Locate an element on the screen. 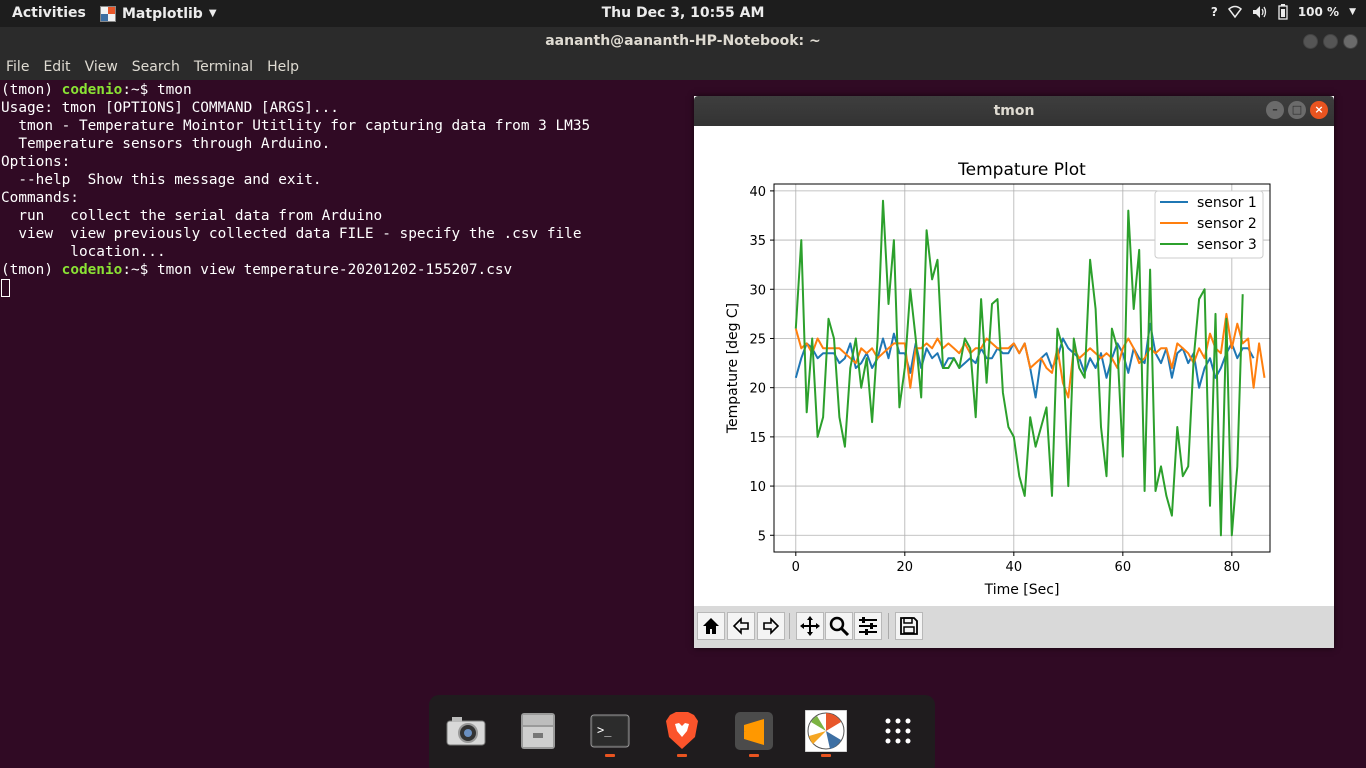  battery-icon is located at coordinates (1283, 12).